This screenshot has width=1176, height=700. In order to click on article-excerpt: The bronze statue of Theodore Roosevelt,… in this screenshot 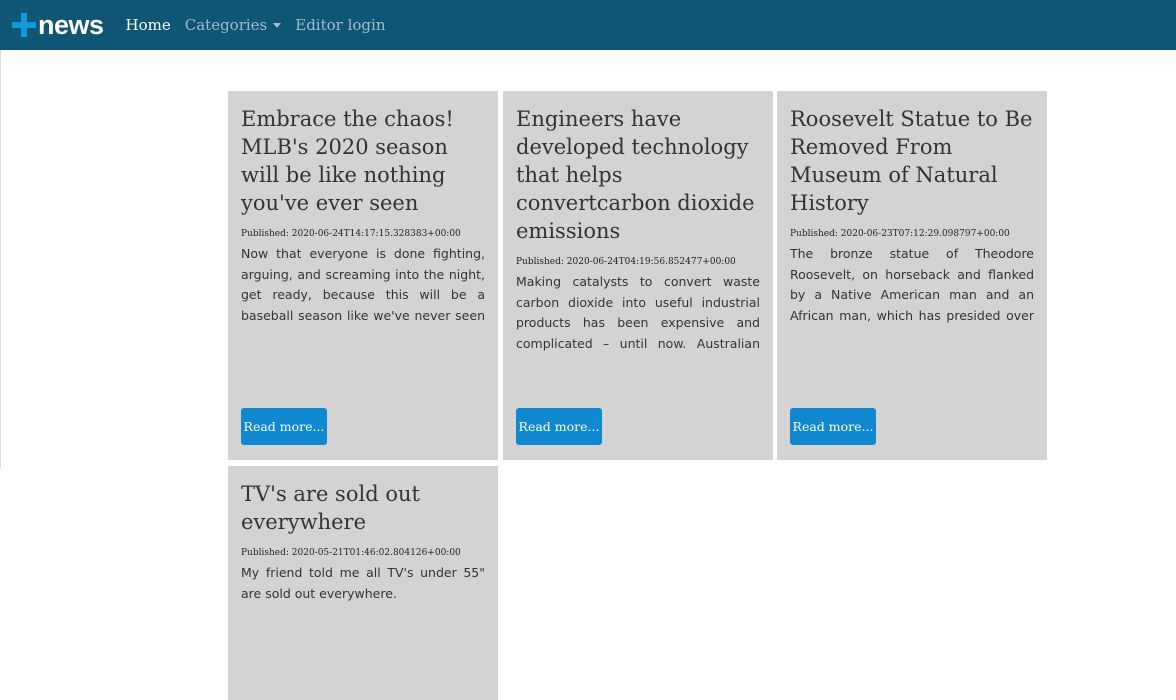, I will do `click(912, 285)`.